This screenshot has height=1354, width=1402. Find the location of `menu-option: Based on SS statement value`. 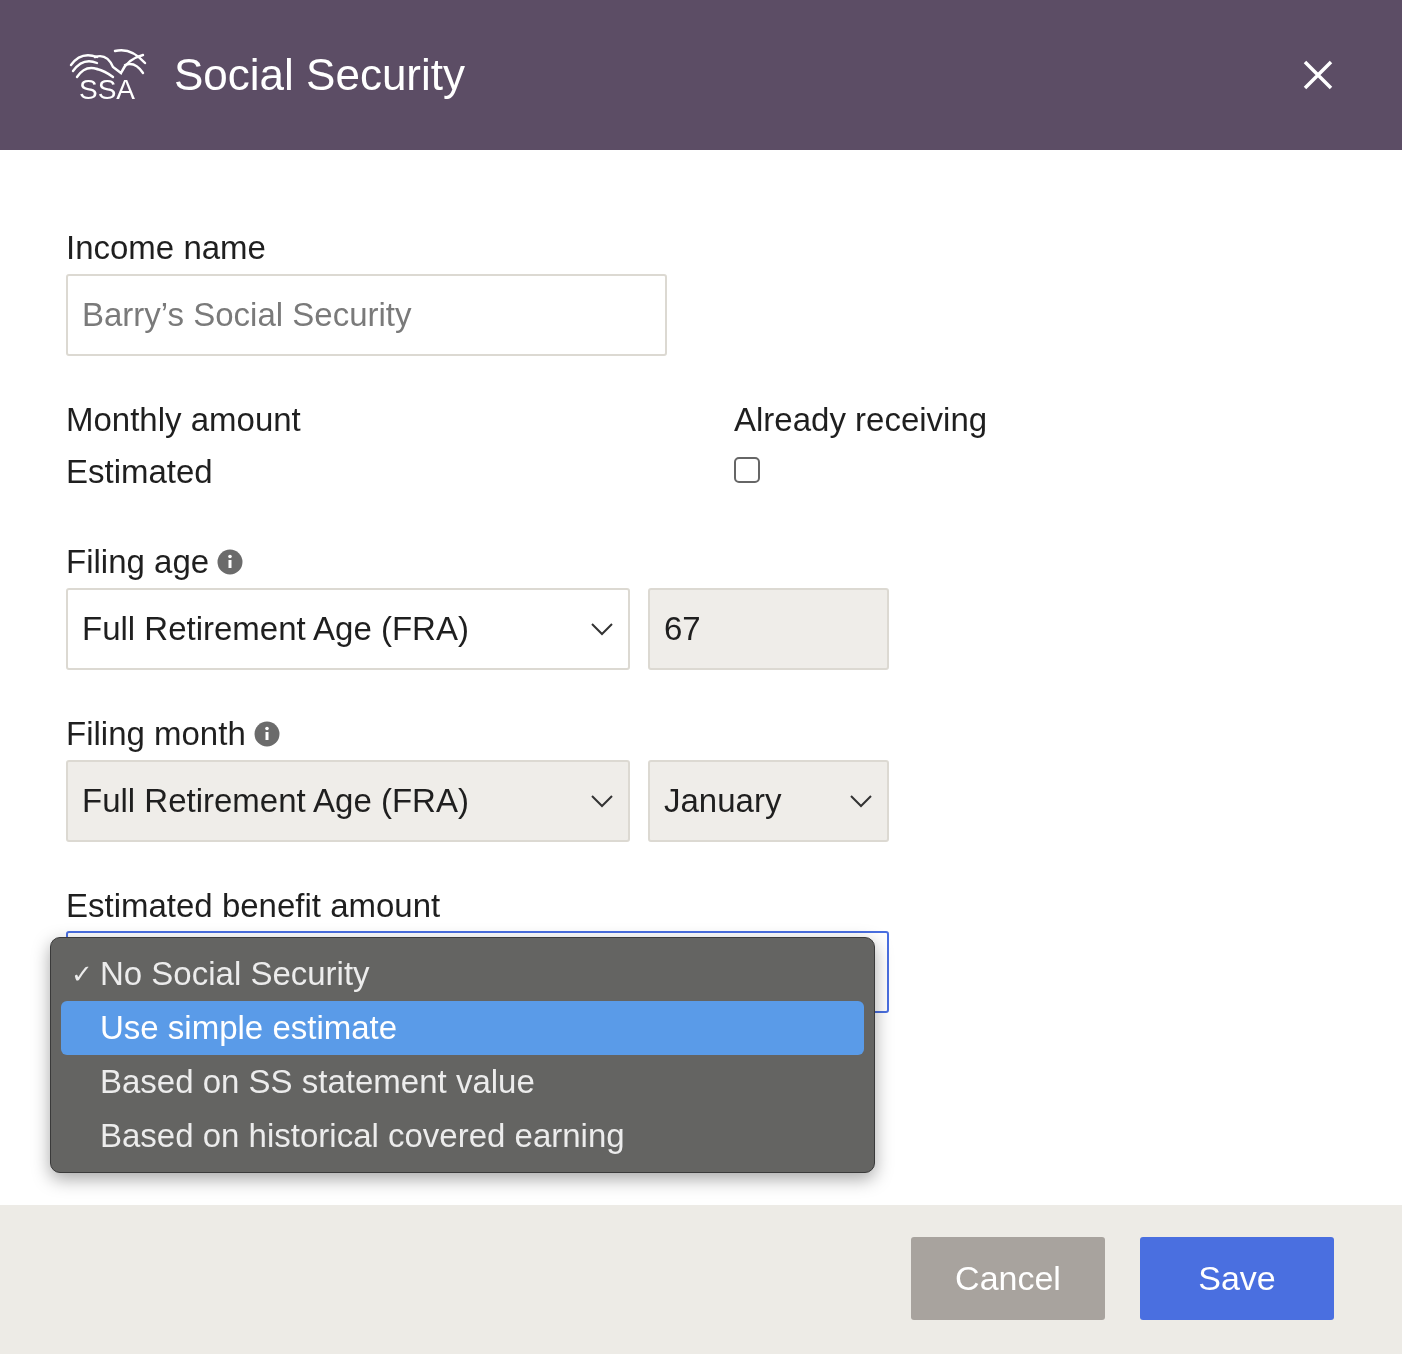

menu-option: Based on SS statement value is located at coordinates (462, 1082).